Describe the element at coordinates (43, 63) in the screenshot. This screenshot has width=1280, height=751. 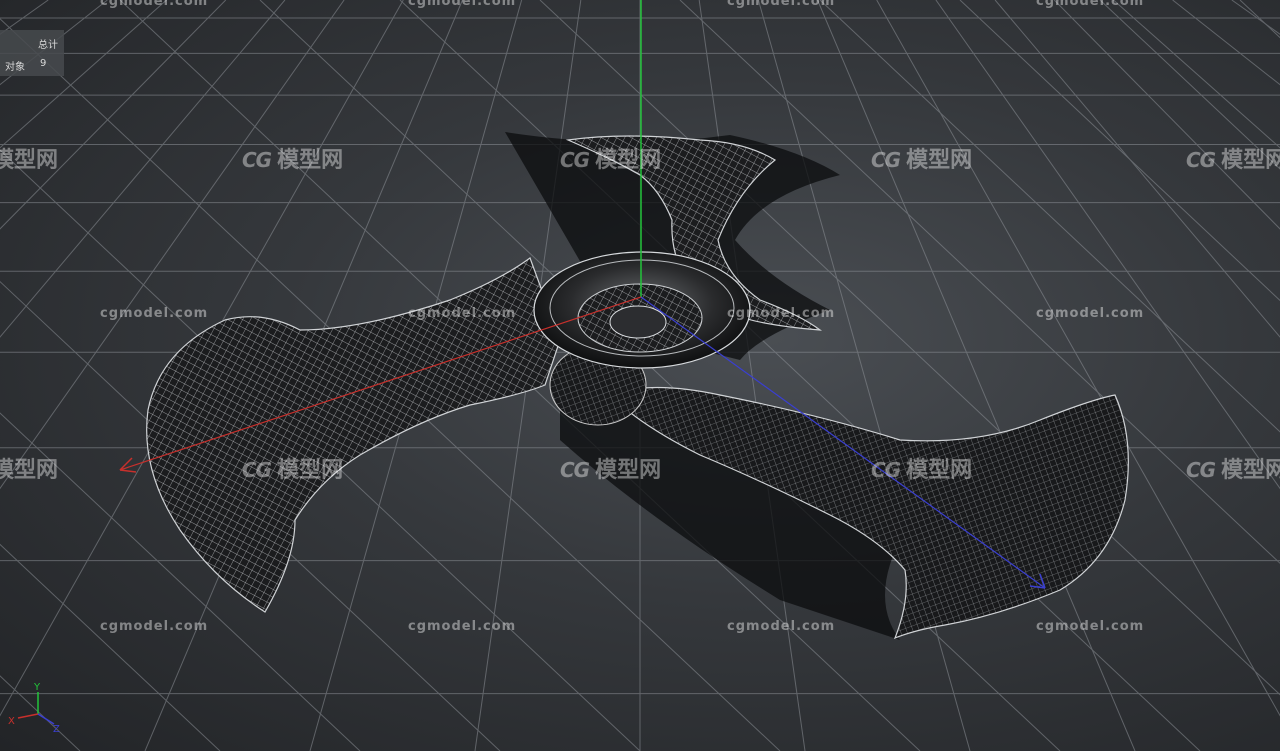
I see `stats-objects-value: 9` at that location.